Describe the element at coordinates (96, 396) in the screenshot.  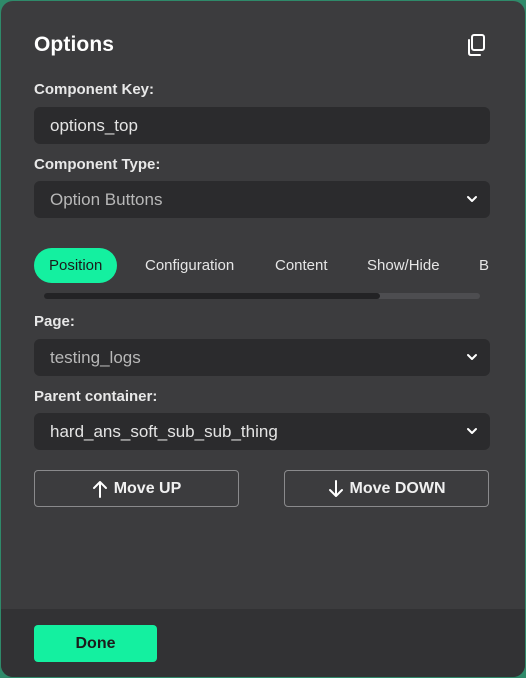
I see `parent-container-label: Parent container:` at that location.